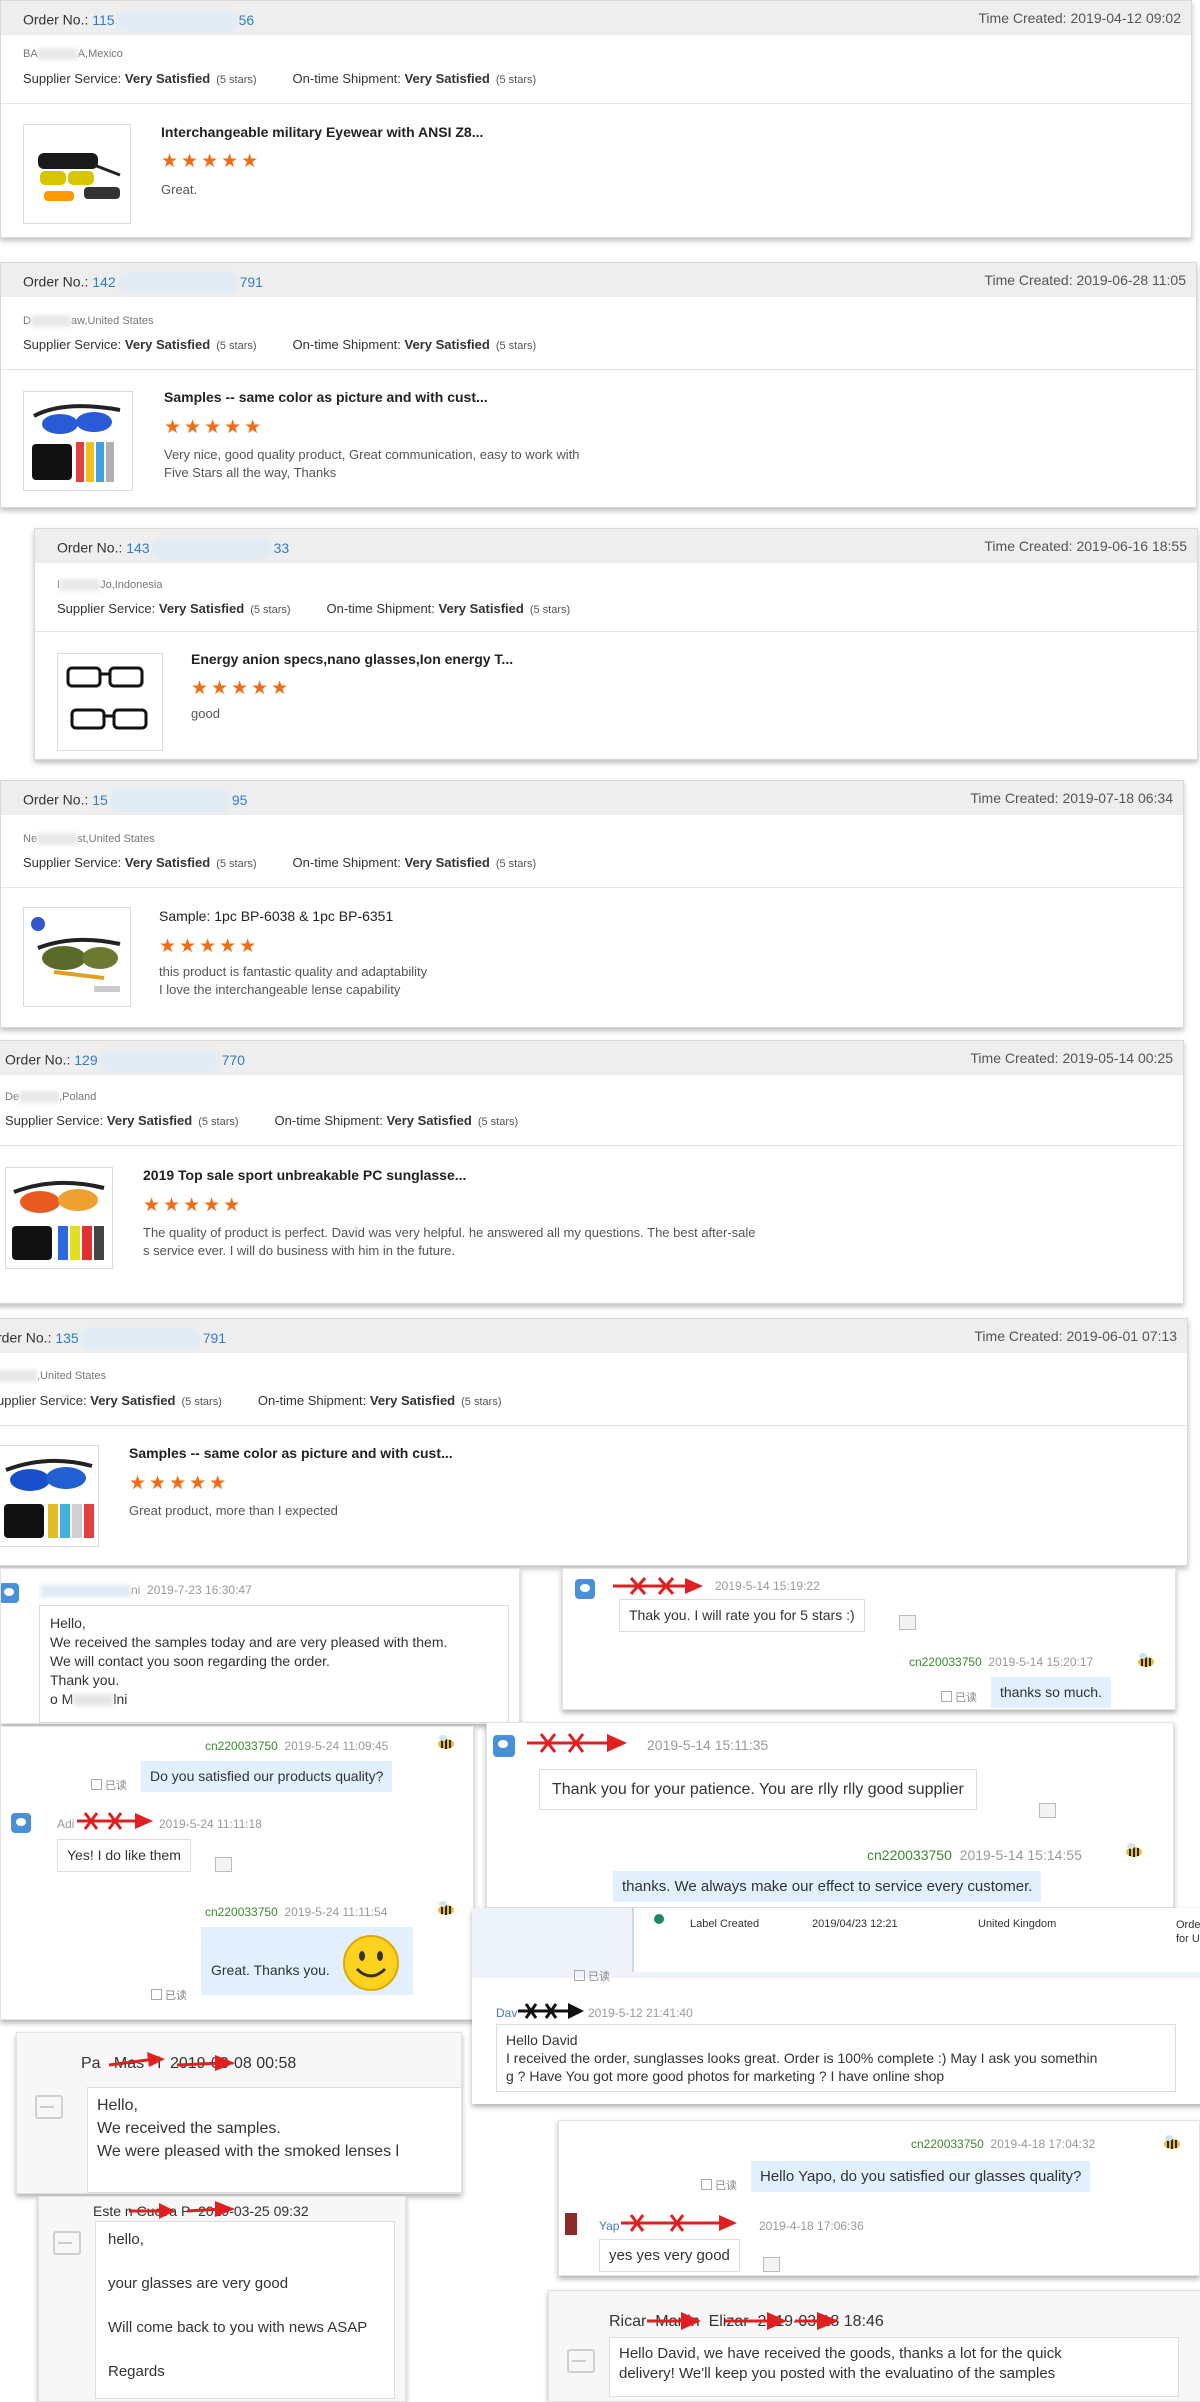 The width and height of the screenshot is (1200, 2402). Describe the element at coordinates (571, 2224) in the screenshot. I see `buyer-avatar` at that location.